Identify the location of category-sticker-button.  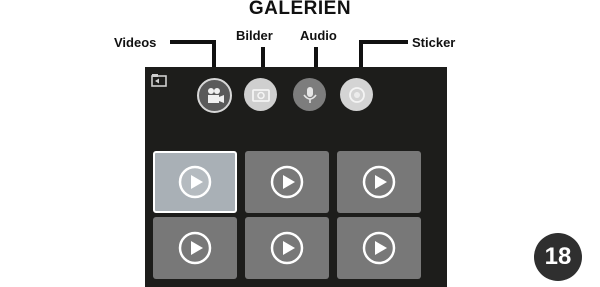
(356, 94).